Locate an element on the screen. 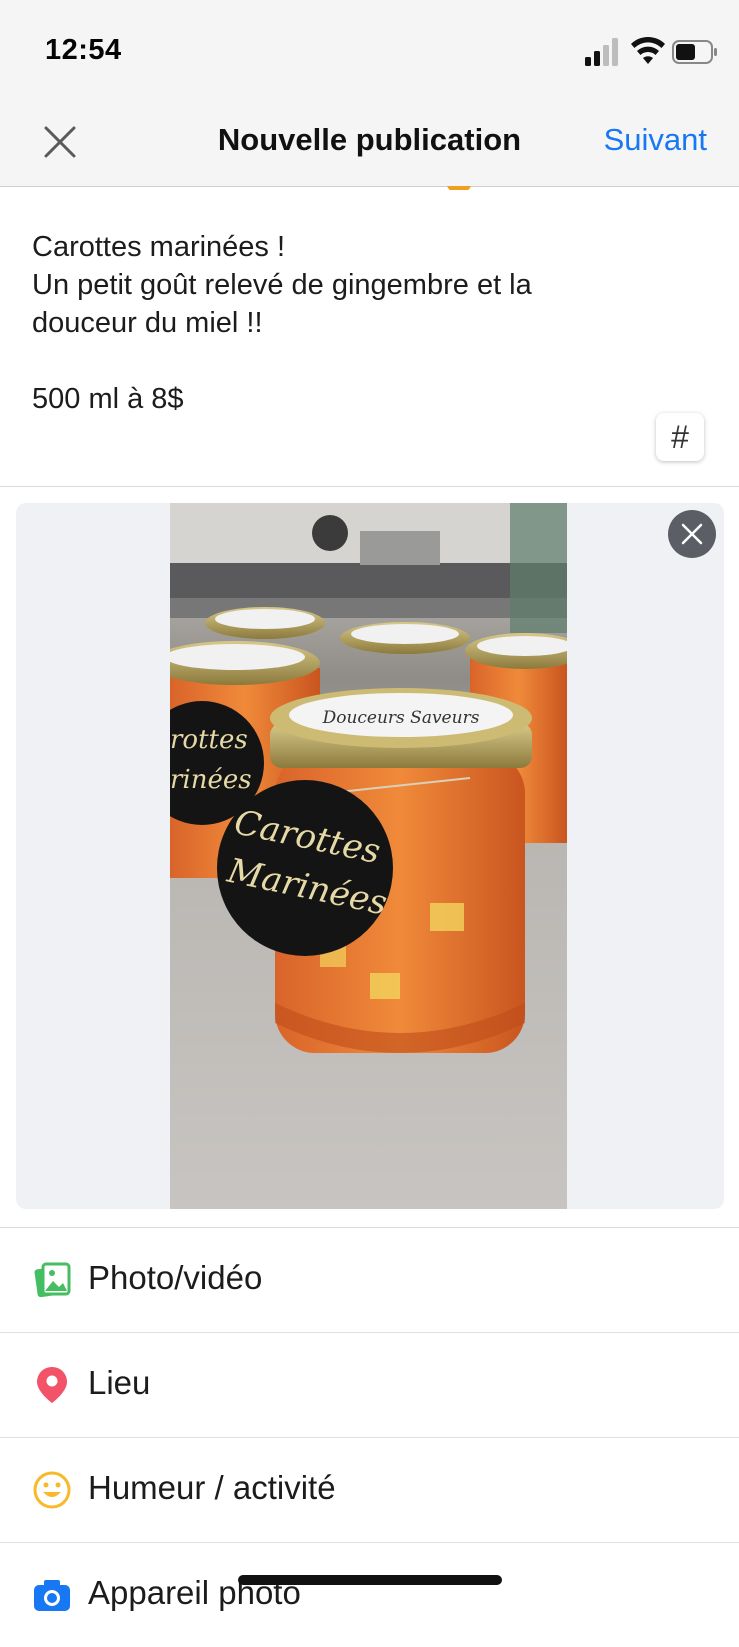  remove-photo-button is located at coordinates (692, 534).